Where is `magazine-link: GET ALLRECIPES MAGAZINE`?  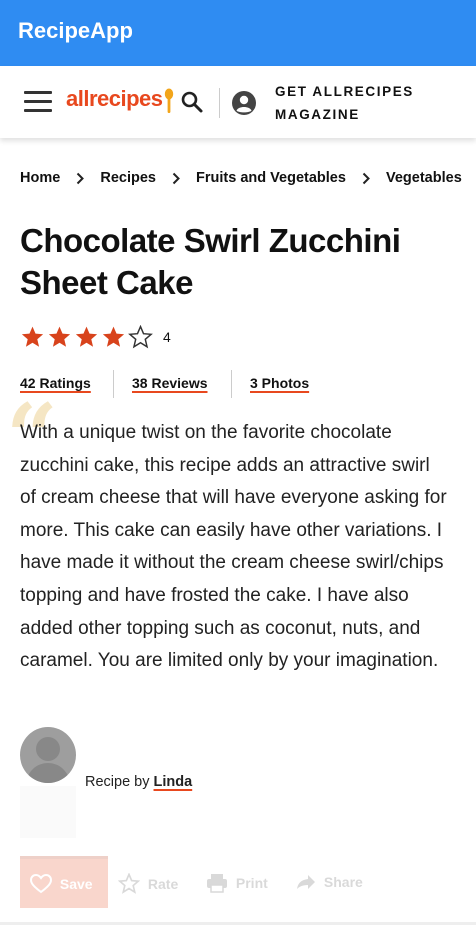 magazine-link: GET ALLRECIPES MAGAZINE is located at coordinates (344, 103).